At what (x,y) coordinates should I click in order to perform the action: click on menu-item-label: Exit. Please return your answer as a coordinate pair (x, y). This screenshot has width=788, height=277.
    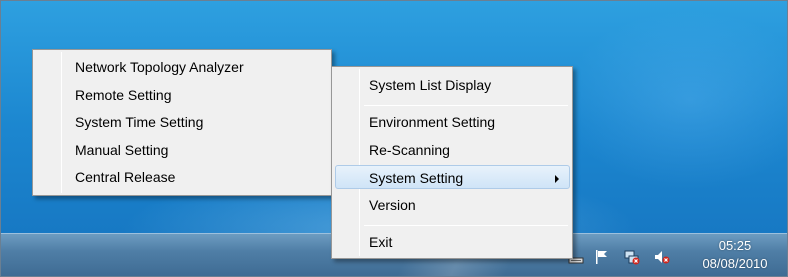
    Looking at the image, I should click on (381, 242).